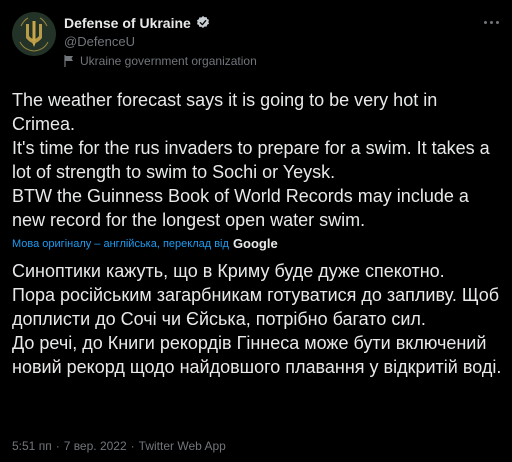 This screenshot has height=462, width=512. I want to click on google-logo: Google, so click(255, 243).